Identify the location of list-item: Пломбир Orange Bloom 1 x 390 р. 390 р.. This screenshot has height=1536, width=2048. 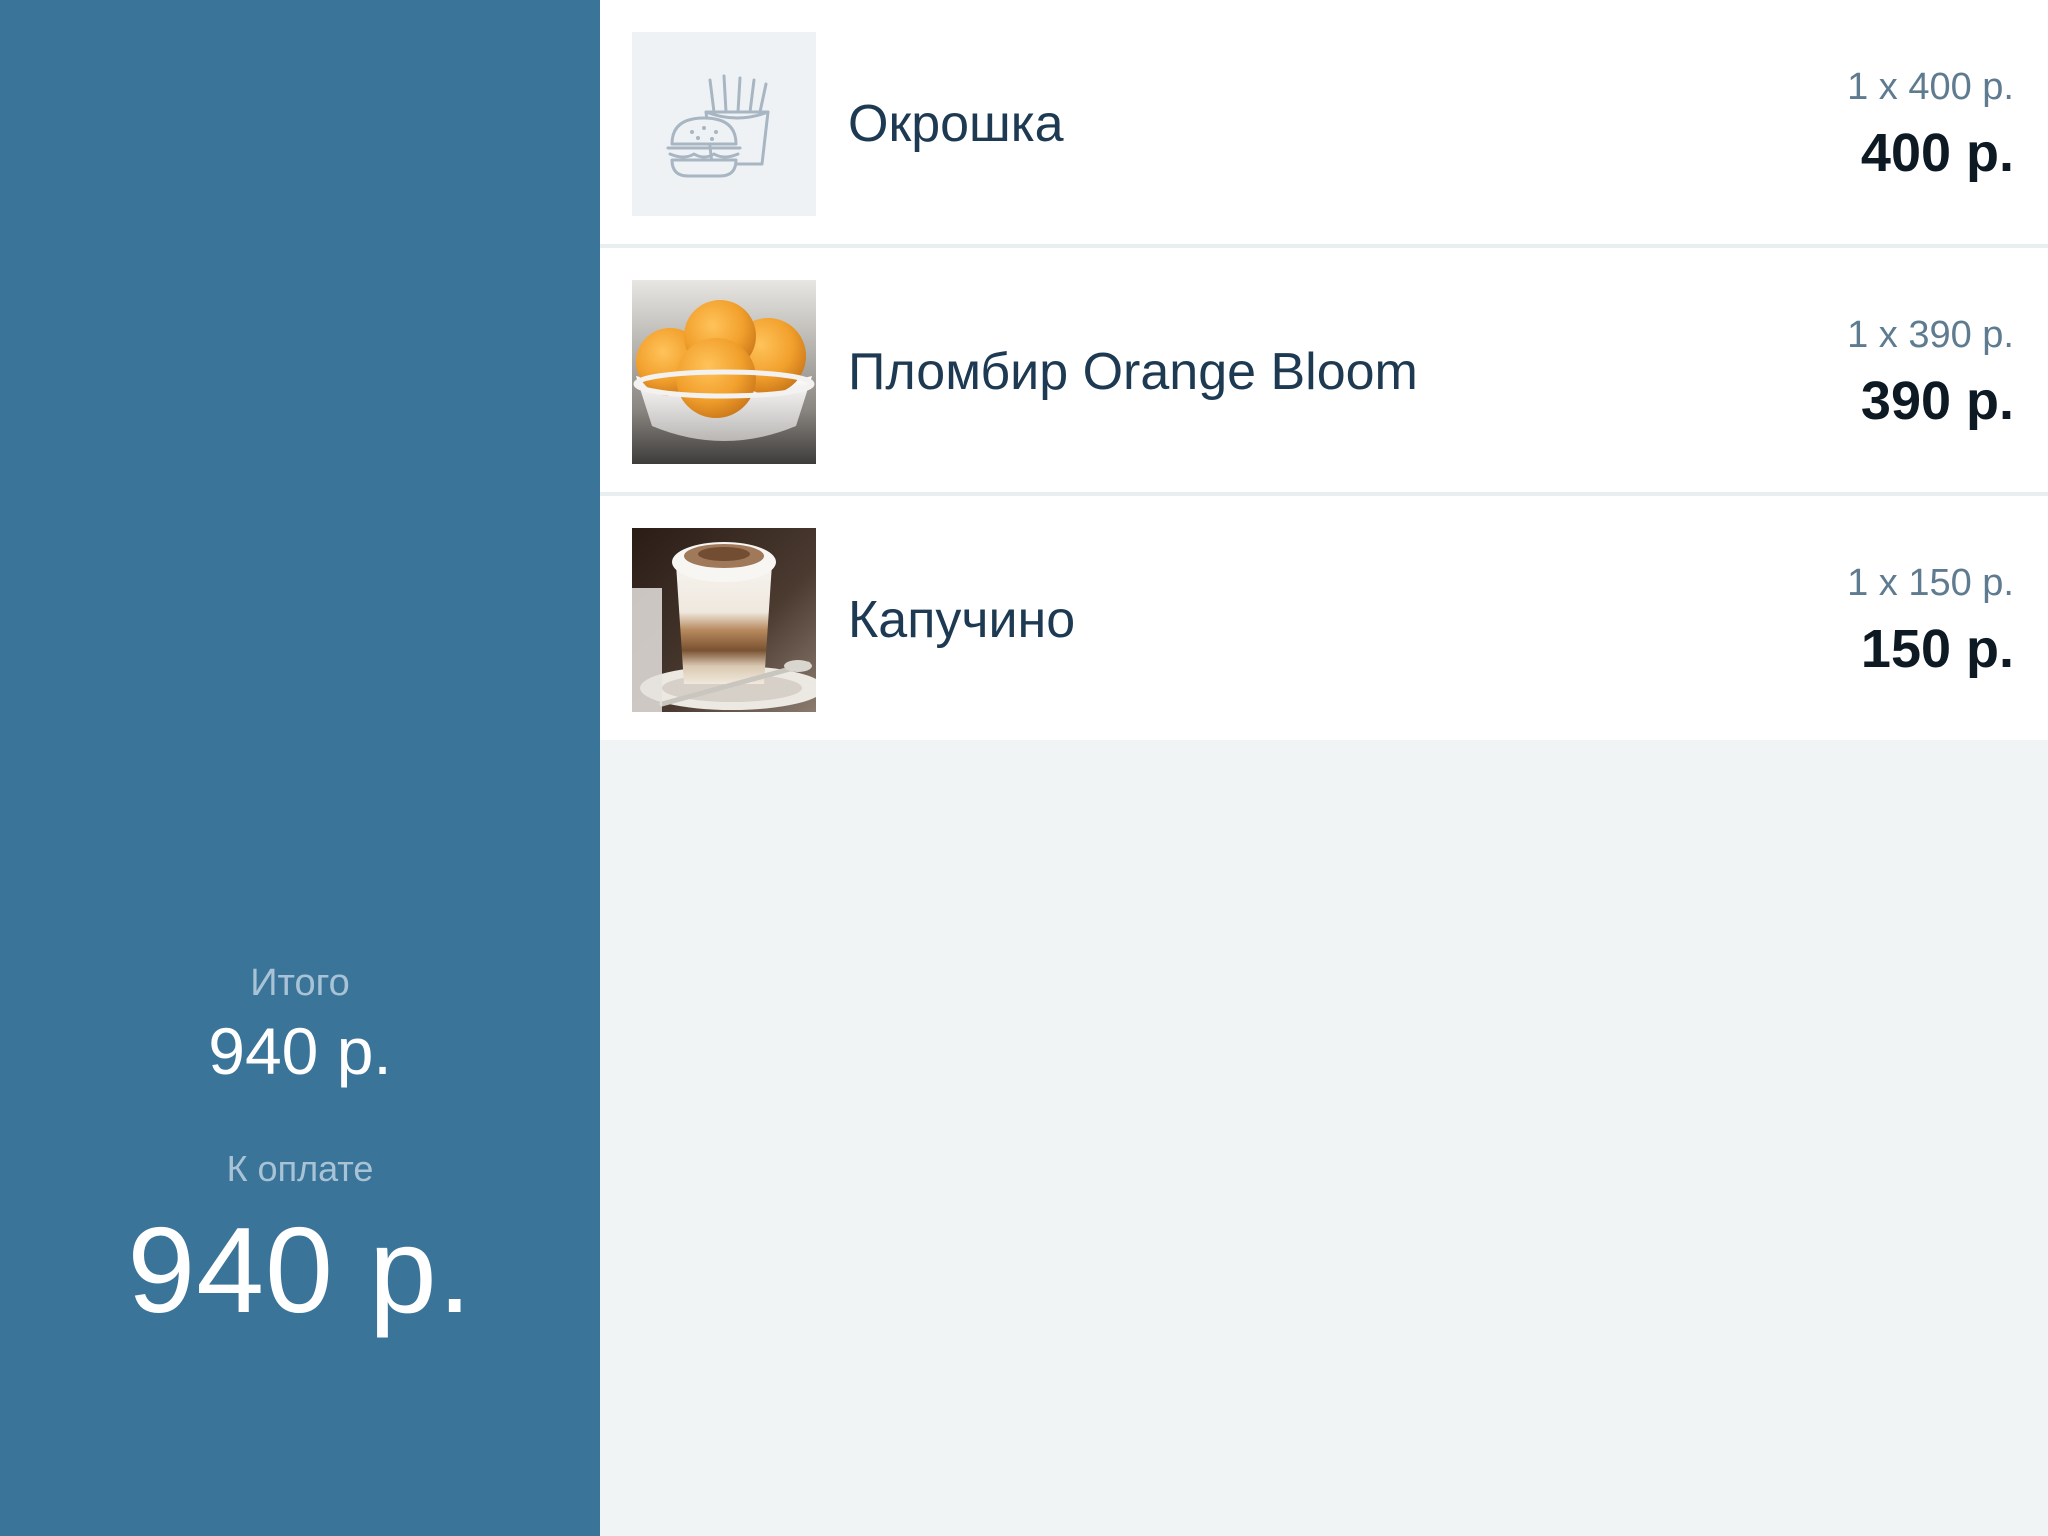
(1324, 372).